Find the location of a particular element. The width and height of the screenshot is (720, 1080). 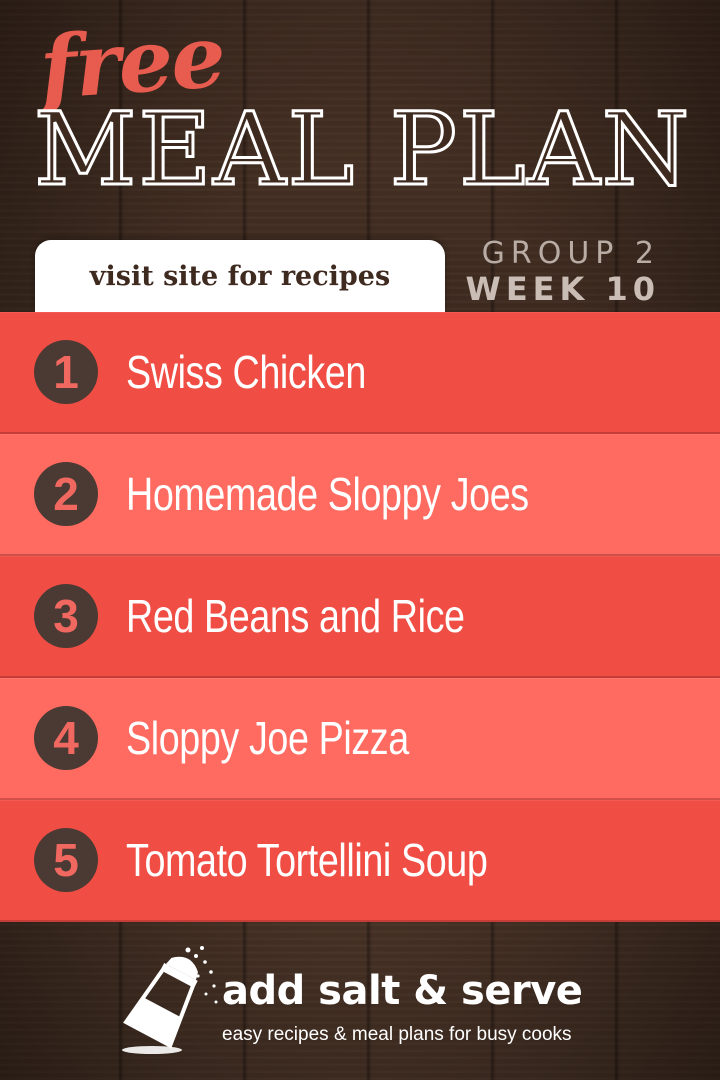

brand-tagline: easy recipes & meal plans for busy cooks is located at coordinates (397, 1034).